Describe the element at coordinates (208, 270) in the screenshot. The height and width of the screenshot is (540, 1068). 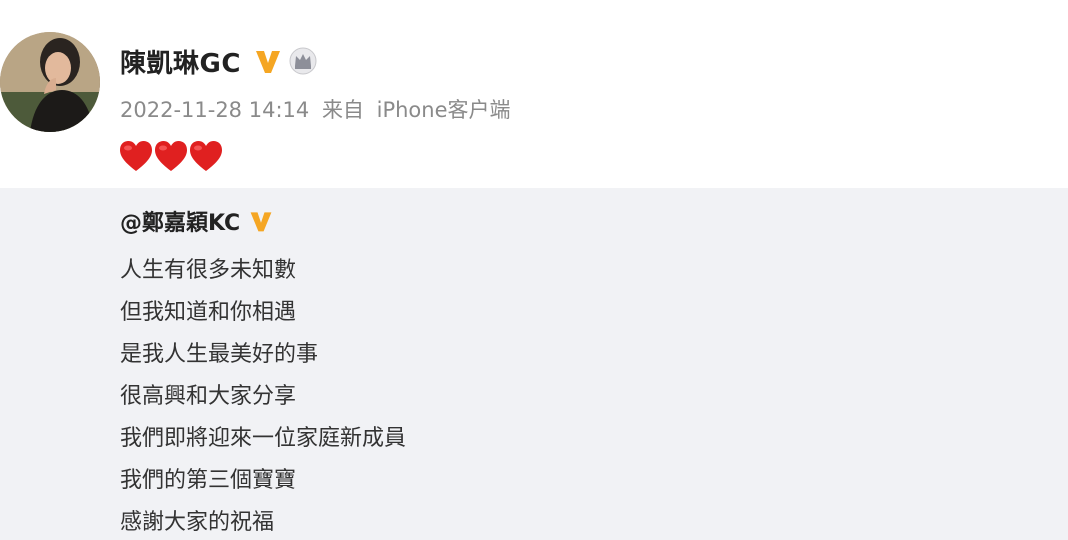
I see `repost-text-line: 人生有很多未知數` at that location.